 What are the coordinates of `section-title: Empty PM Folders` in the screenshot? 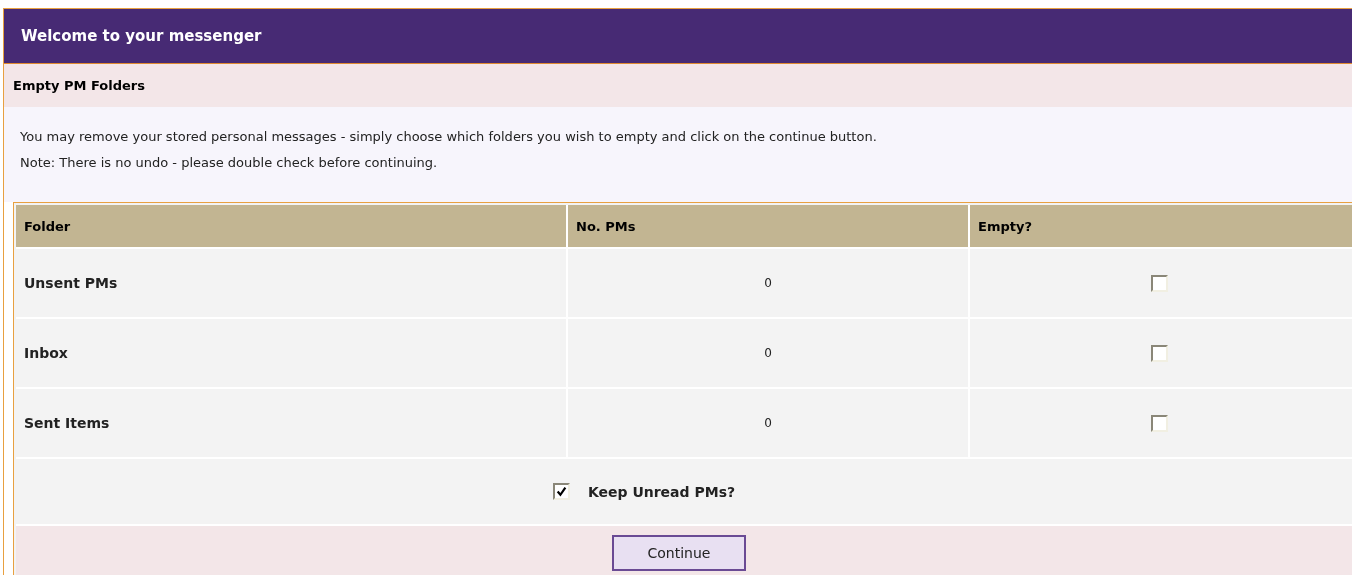 It's located at (79, 85).